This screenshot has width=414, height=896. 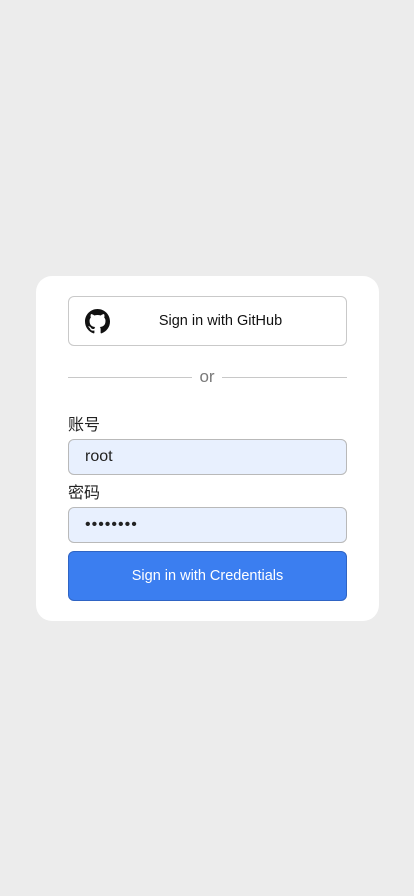 What do you see at coordinates (130, 377) in the screenshot?
I see `divider-line-left` at bounding box center [130, 377].